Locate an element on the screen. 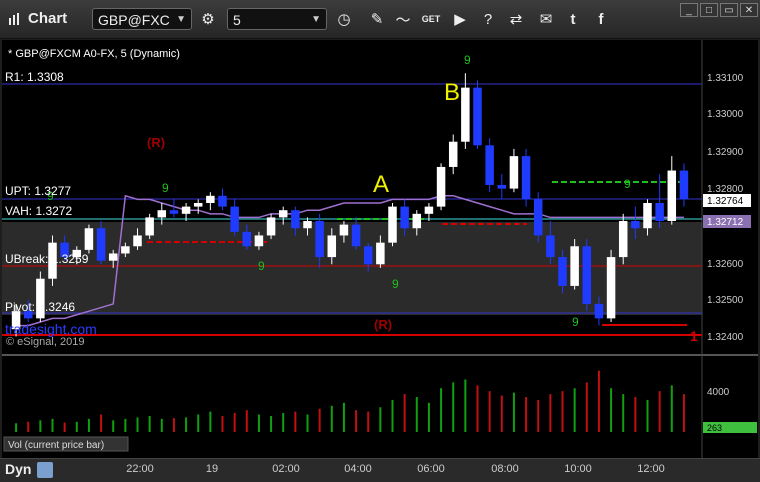 The height and width of the screenshot is (482, 760). upt-label: UPT: 1.3277 is located at coordinates (38, 191).